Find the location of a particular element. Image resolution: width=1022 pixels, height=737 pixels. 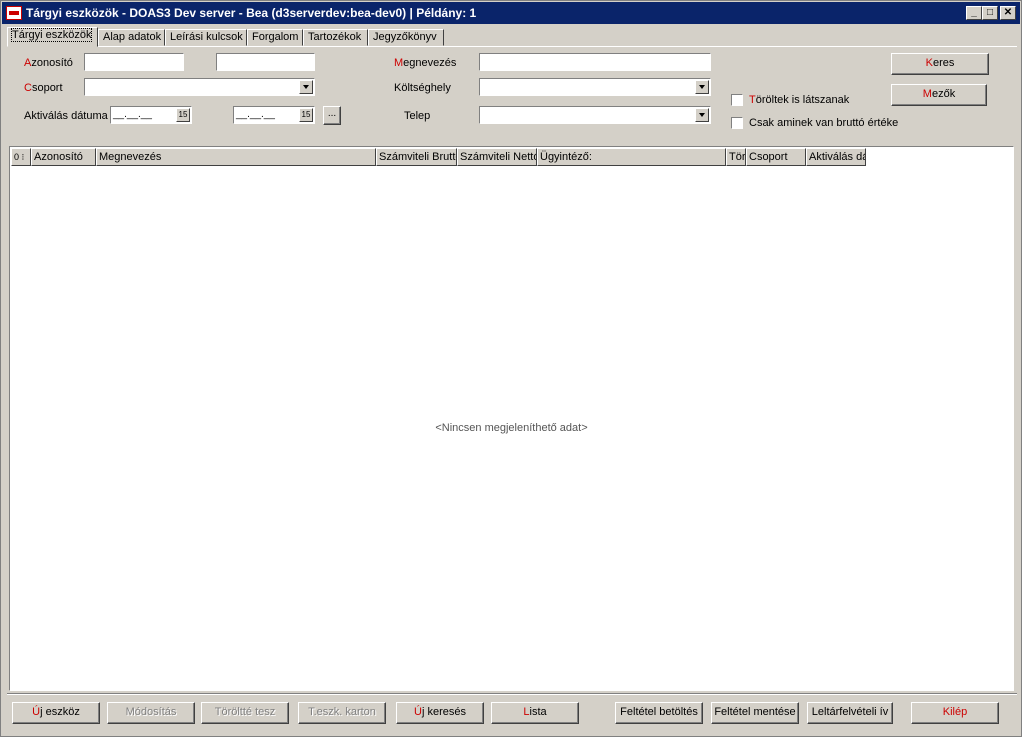

koltseghely-select is located at coordinates (595, 87).